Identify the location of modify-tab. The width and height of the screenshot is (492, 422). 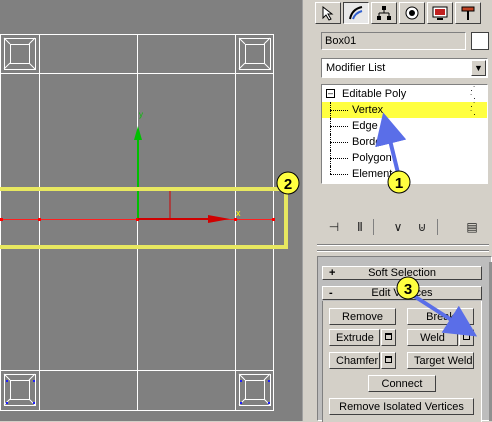
(356, 13).